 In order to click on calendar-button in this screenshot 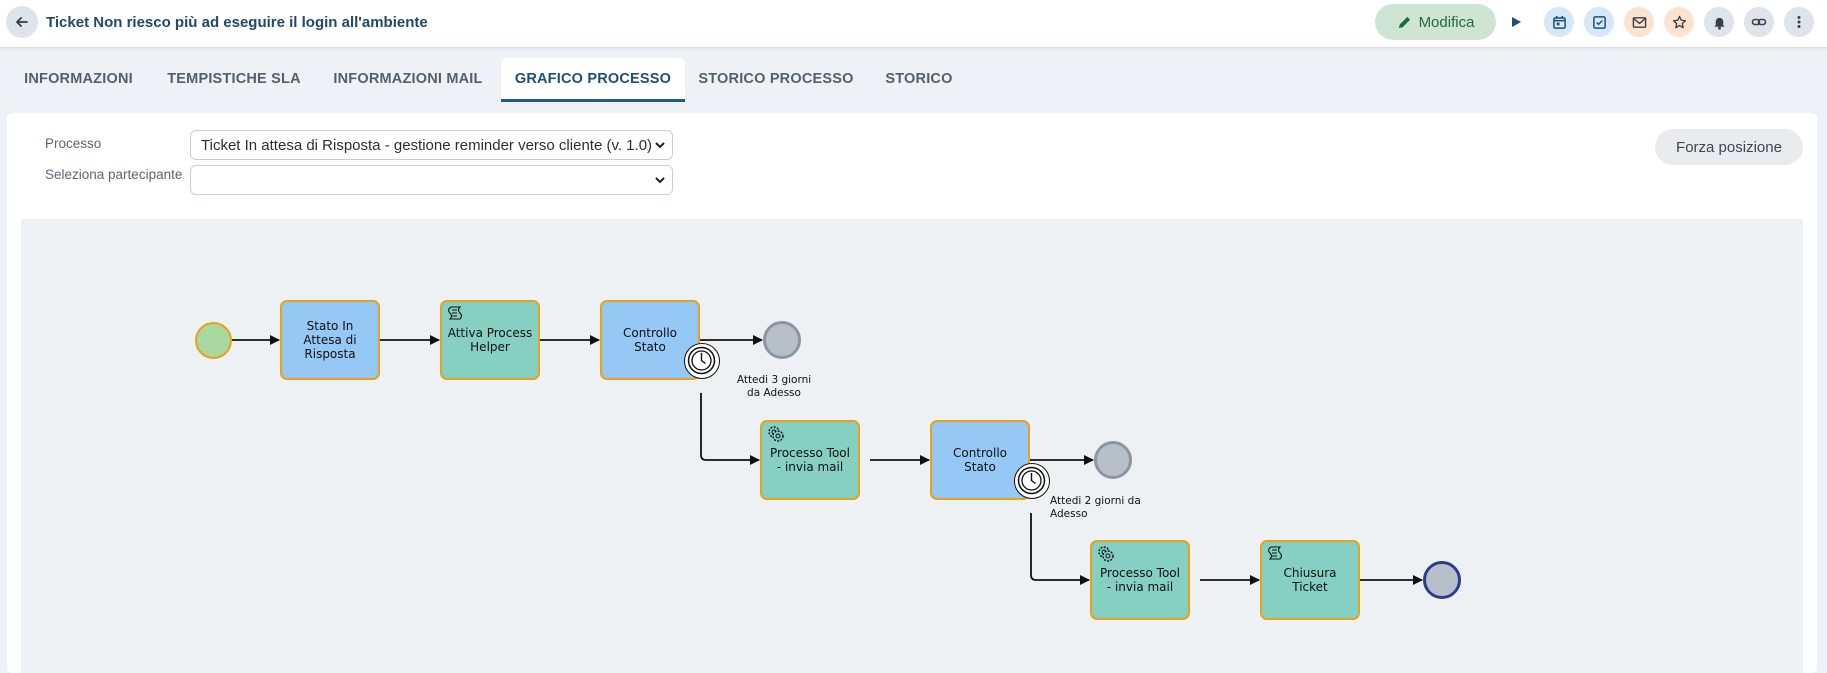, I will do `click(1559, 22)`.